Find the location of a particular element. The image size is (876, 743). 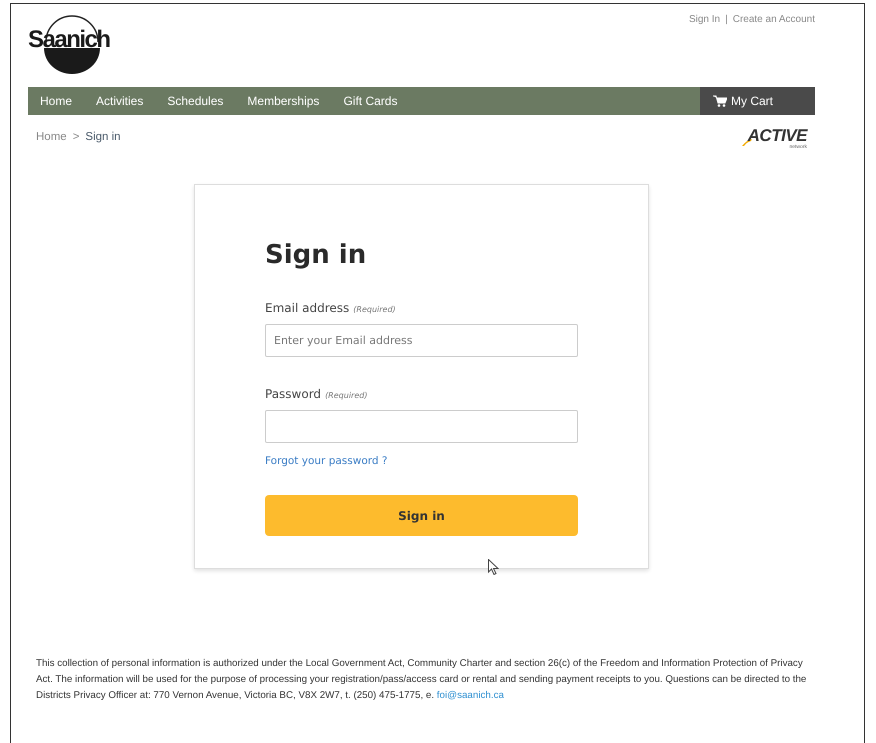

partner-logo-text: ACTIVE is located at coordinates (777, 135).